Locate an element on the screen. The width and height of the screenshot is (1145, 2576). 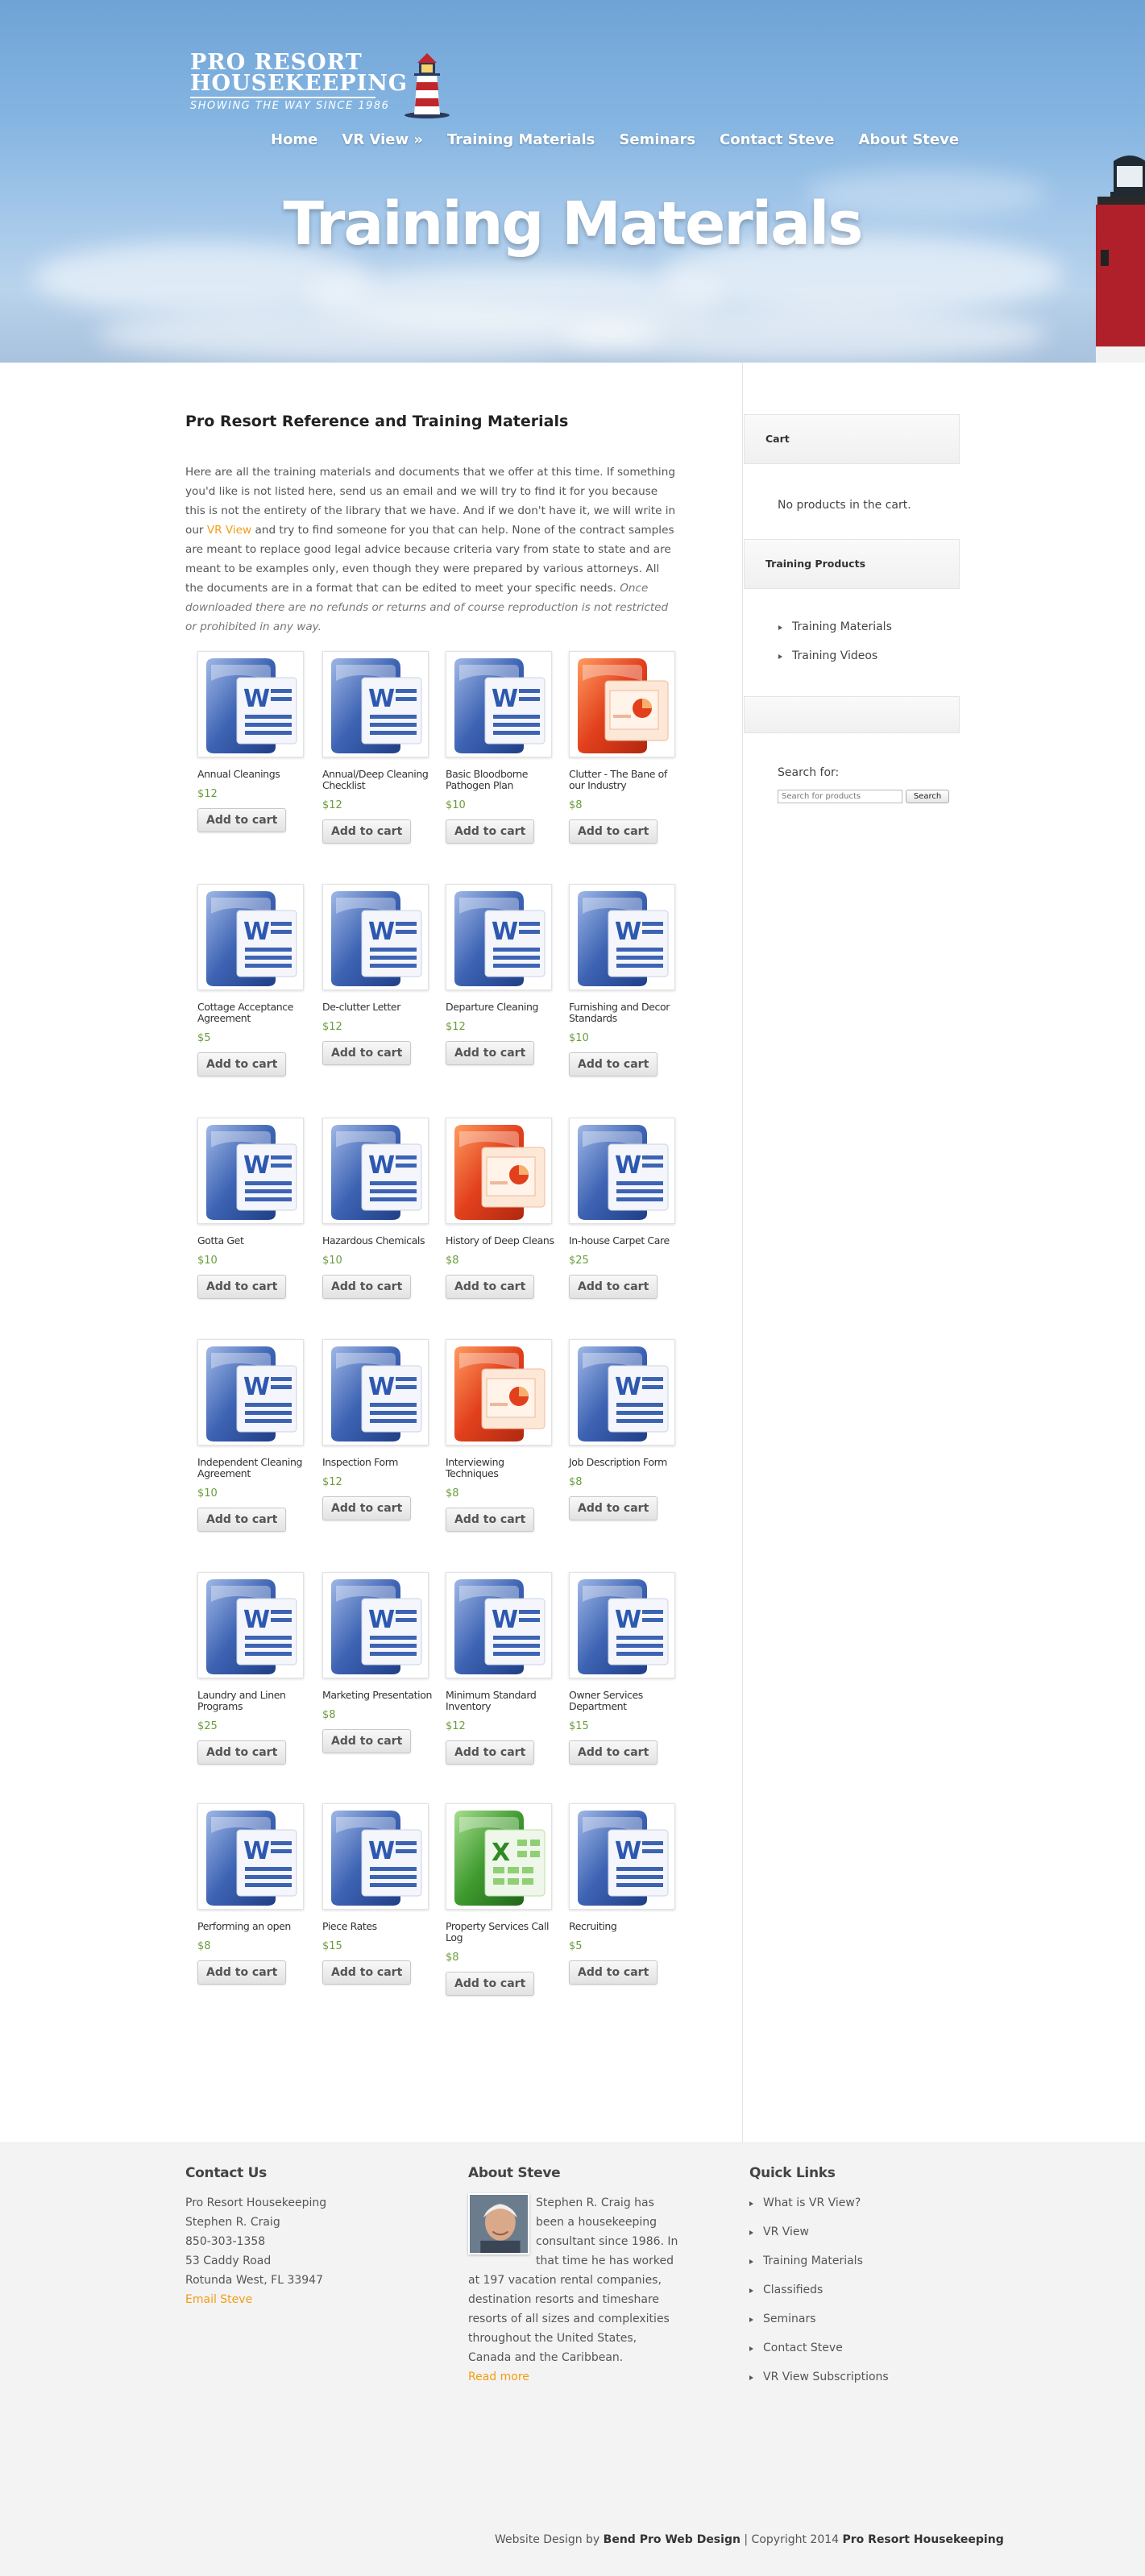
nav-about-steve: About Steve is located at coordinates (908, 143).